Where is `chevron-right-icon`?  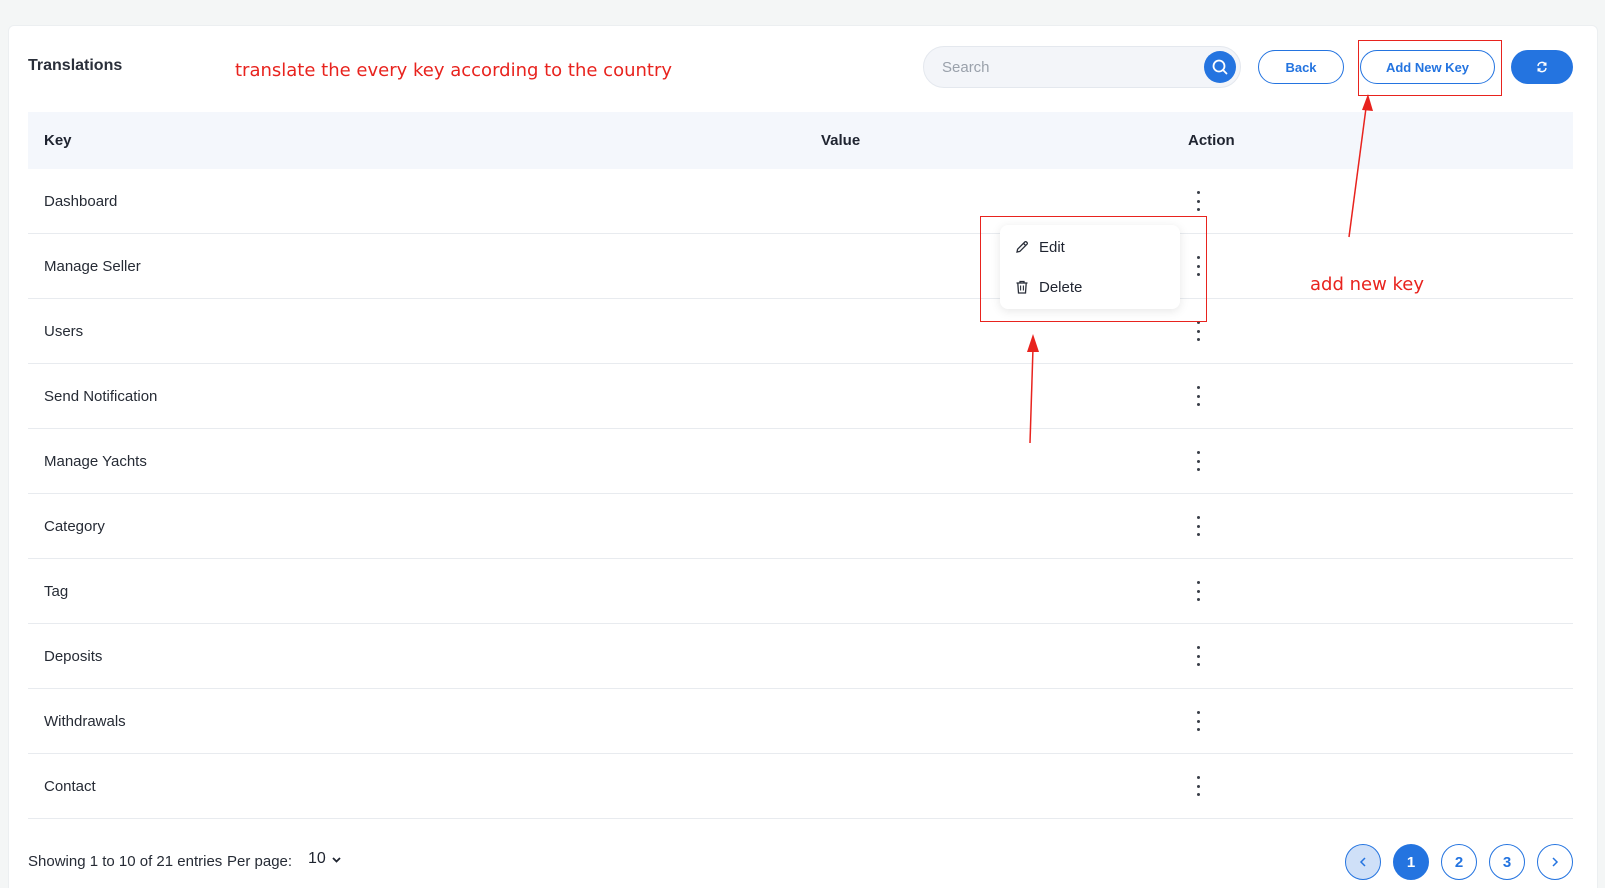
chevron-right-icon is located at coordinates (1555, 862).